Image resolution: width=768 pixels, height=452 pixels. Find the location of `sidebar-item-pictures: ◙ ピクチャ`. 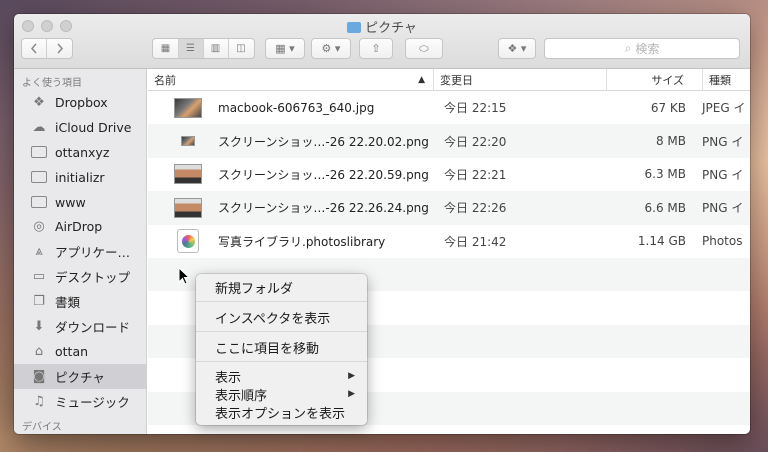

sidebar-item-pictures: ◙ ピクチャ is located at coordinates (80, 376).